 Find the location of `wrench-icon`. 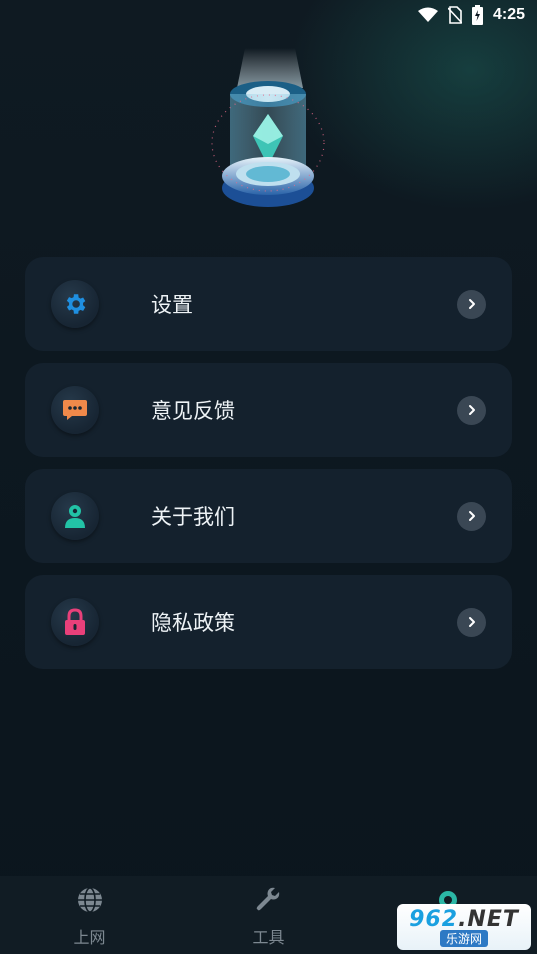

wrench-icon is located at coordinates (269, 902).